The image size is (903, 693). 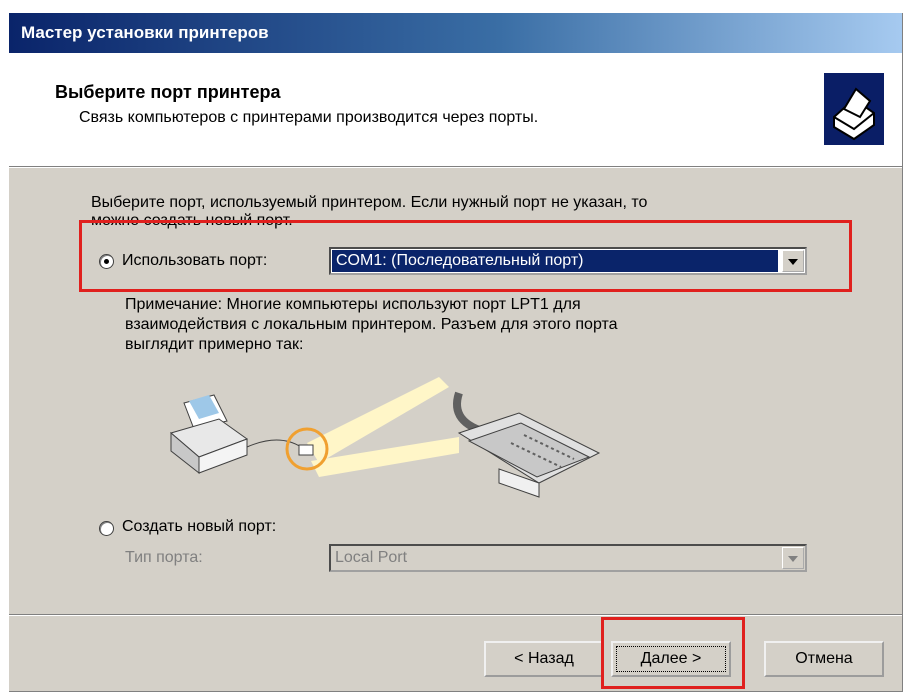 I want to click on lpt-connector-illustration, so click(x=389, y=443).